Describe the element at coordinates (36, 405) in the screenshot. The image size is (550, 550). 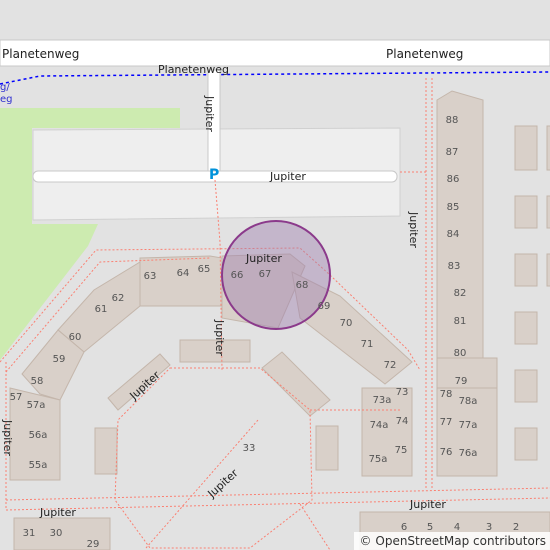
I see `house-number: 57a` at that location.